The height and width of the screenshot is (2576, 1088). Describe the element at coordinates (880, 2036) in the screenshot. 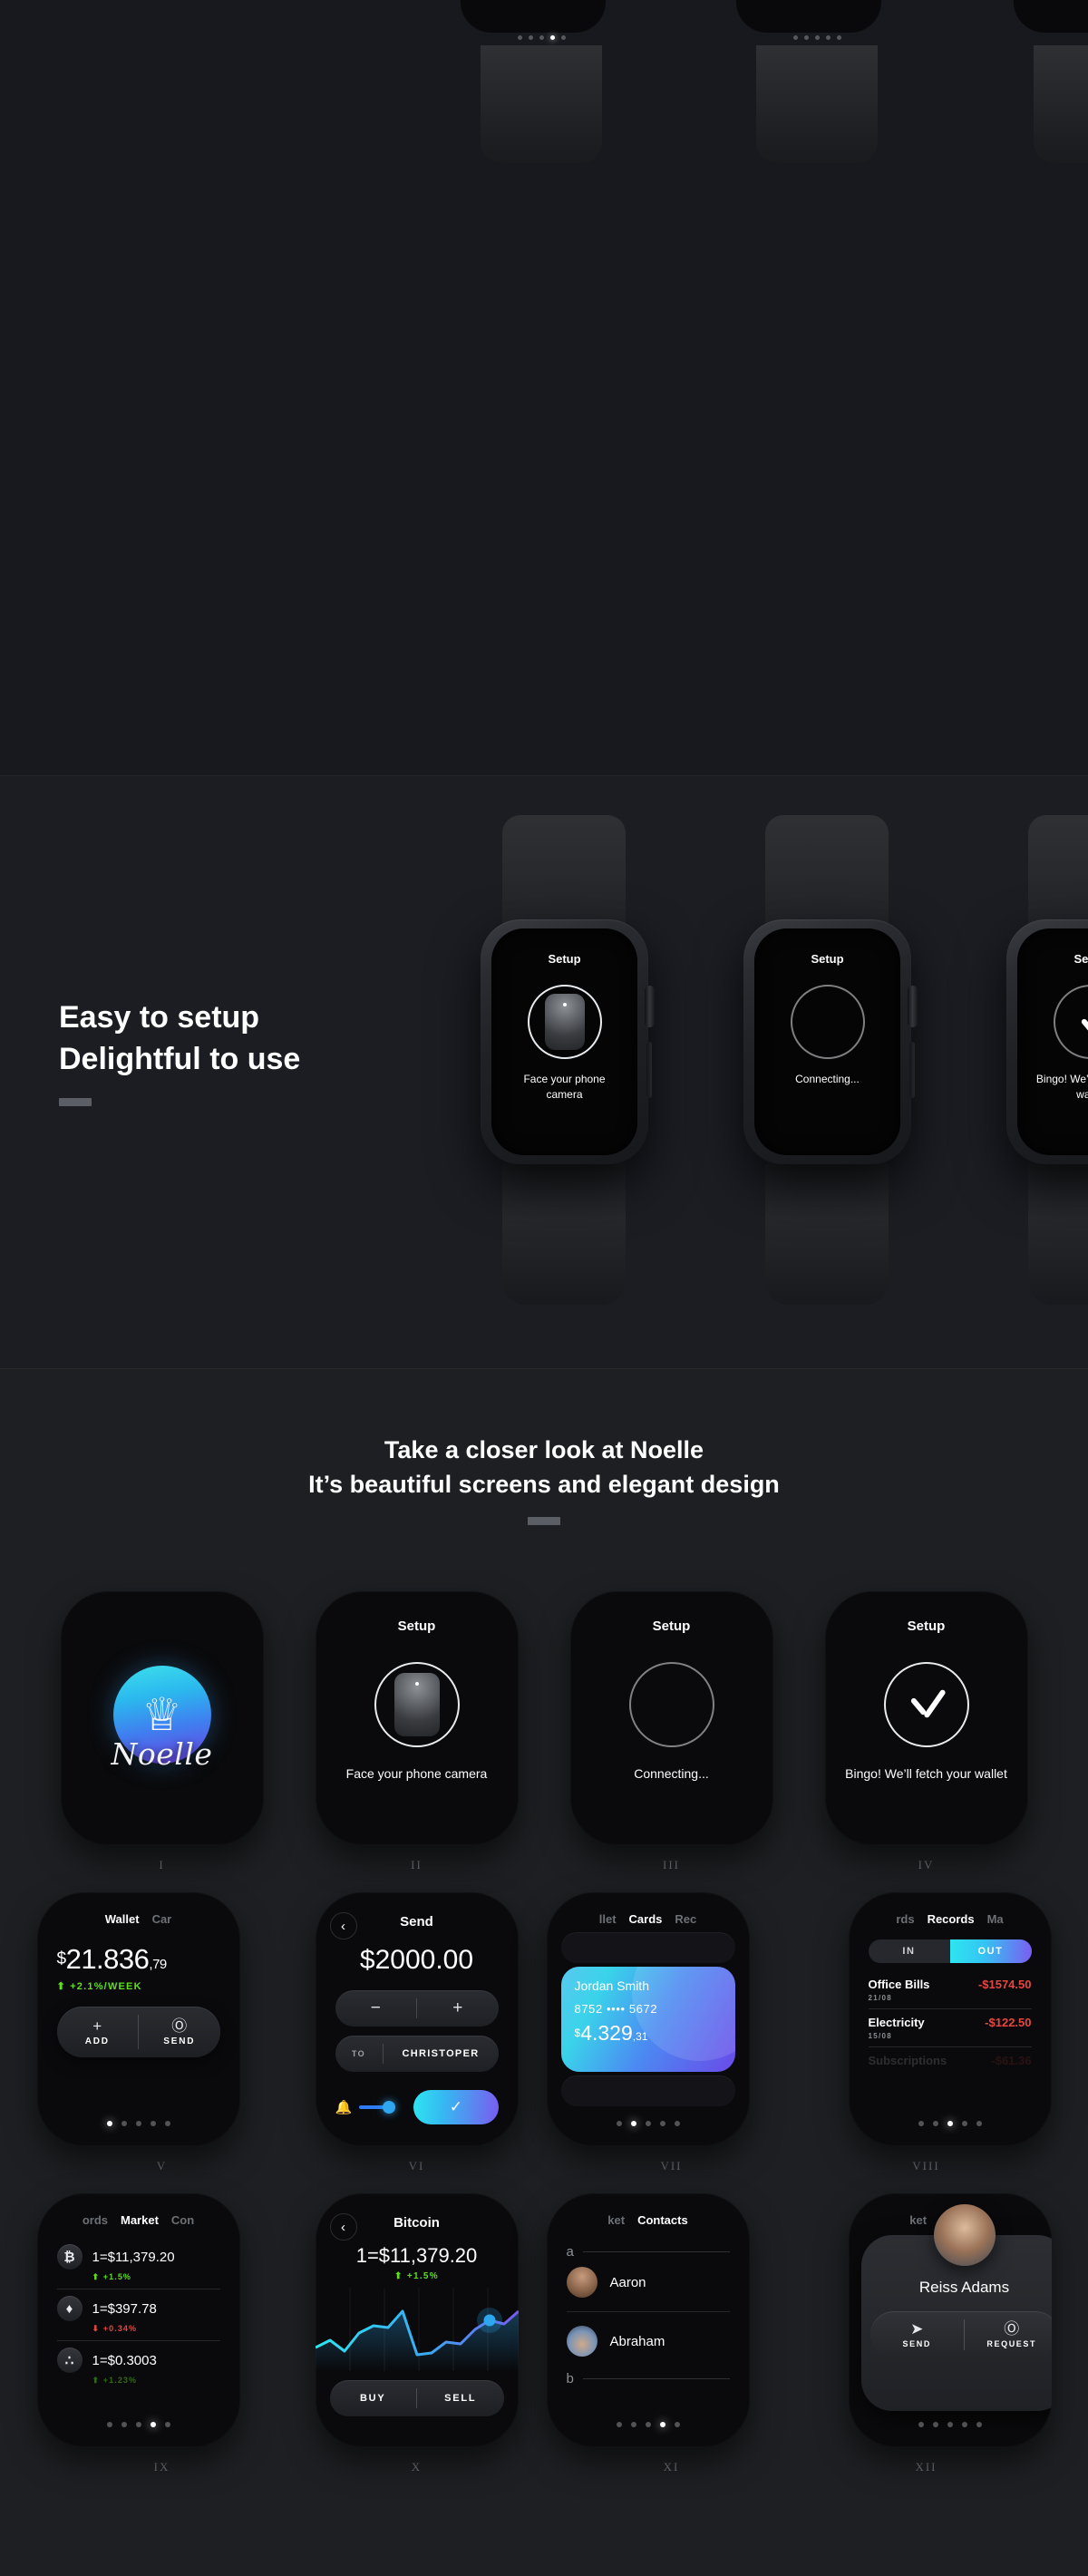

I see `record-date: 15/08` at that location.